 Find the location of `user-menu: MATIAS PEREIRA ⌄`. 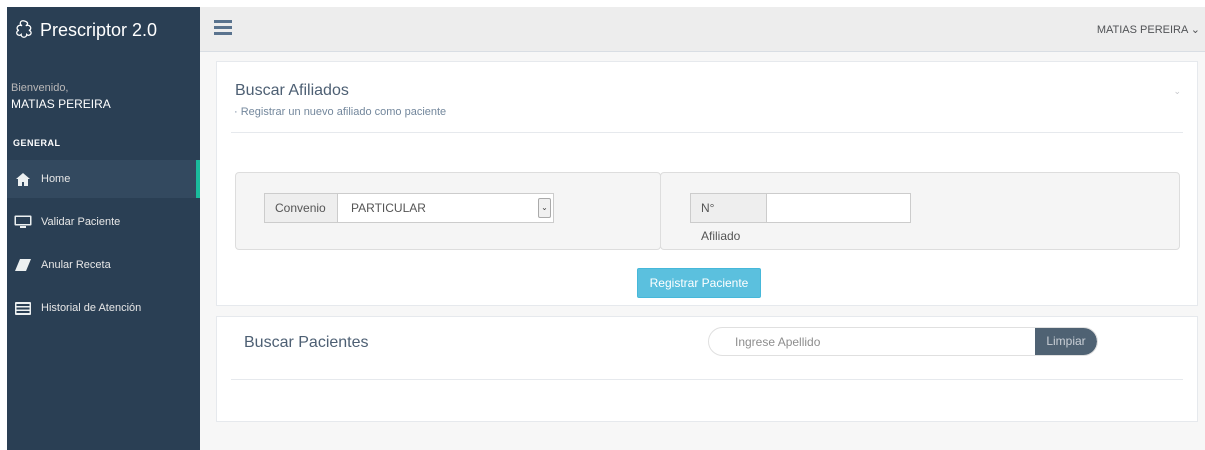

user-menu: MATIAS PEREIRA ⌄ is located at coordinates (1148, 29).